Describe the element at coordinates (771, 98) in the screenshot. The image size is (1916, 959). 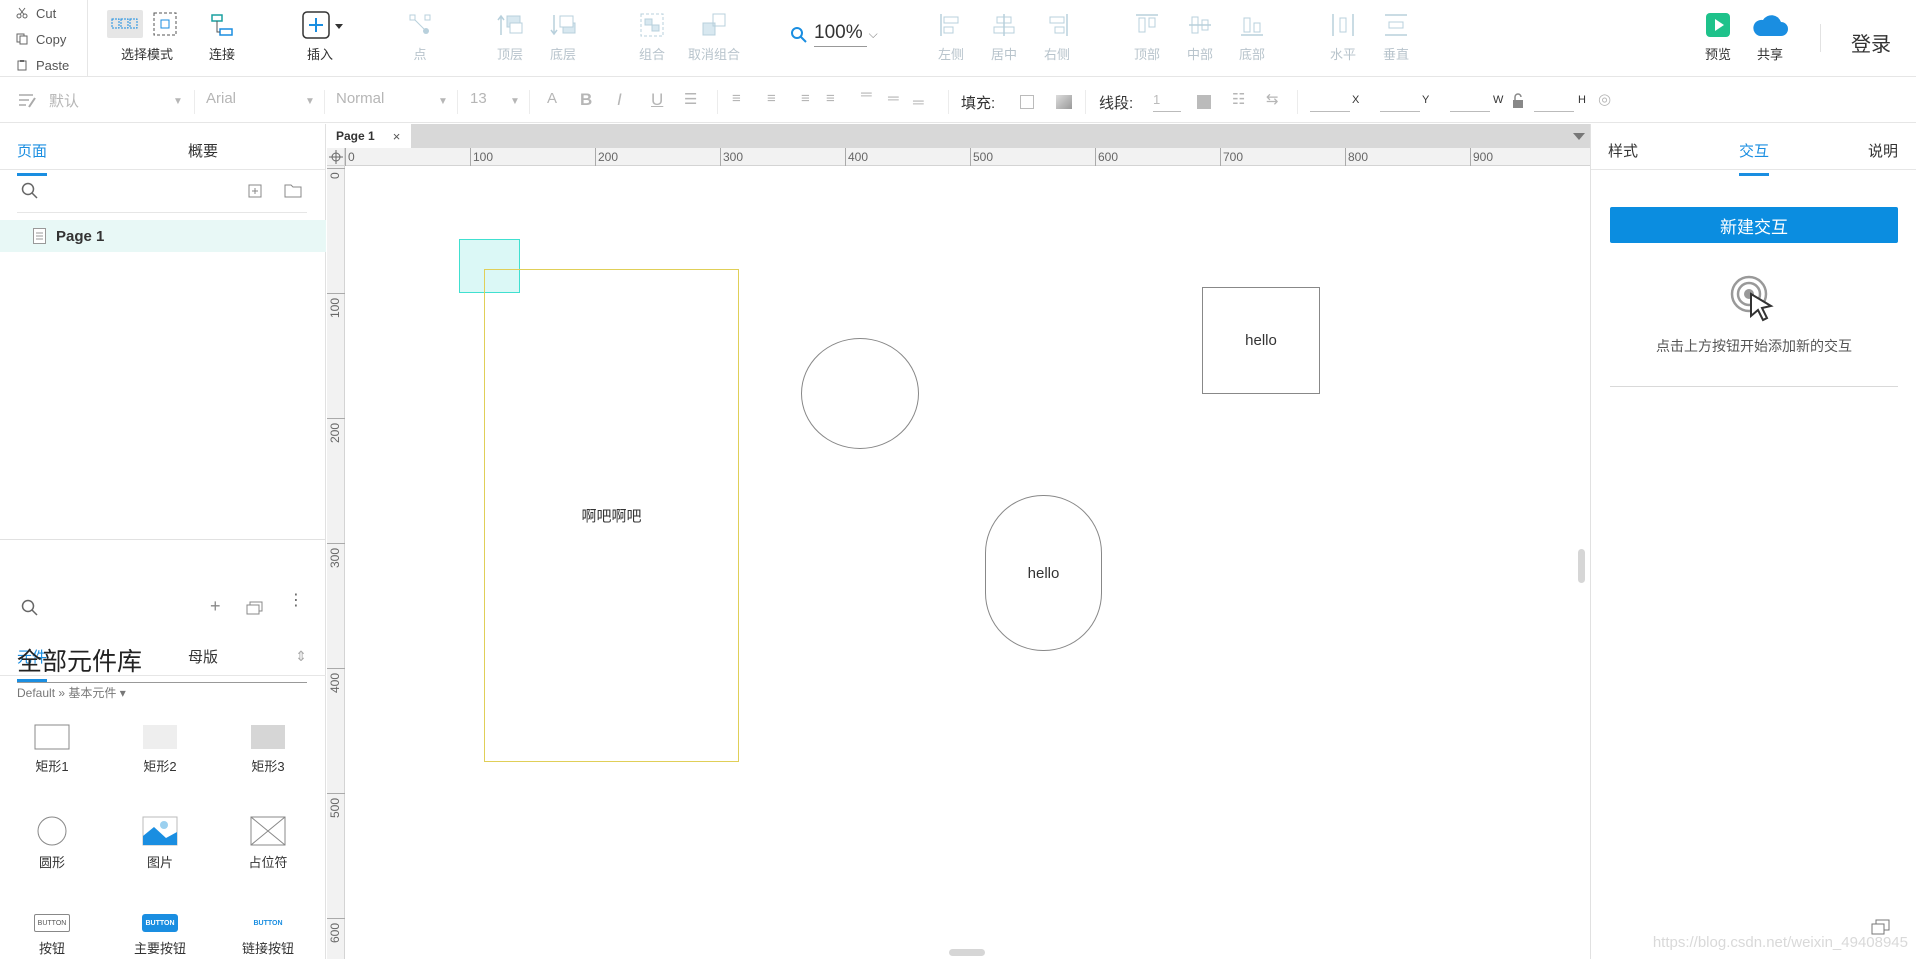
I see `align-text-center-icon: ≡` at that location.